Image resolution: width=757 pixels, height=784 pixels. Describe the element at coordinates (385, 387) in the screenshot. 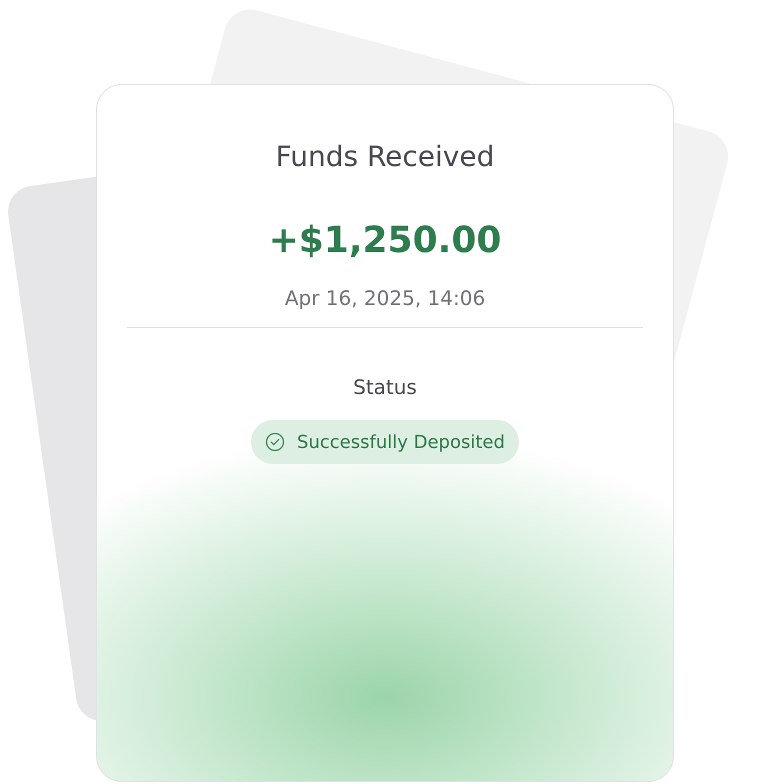

I see `status-label: Status` at that location.